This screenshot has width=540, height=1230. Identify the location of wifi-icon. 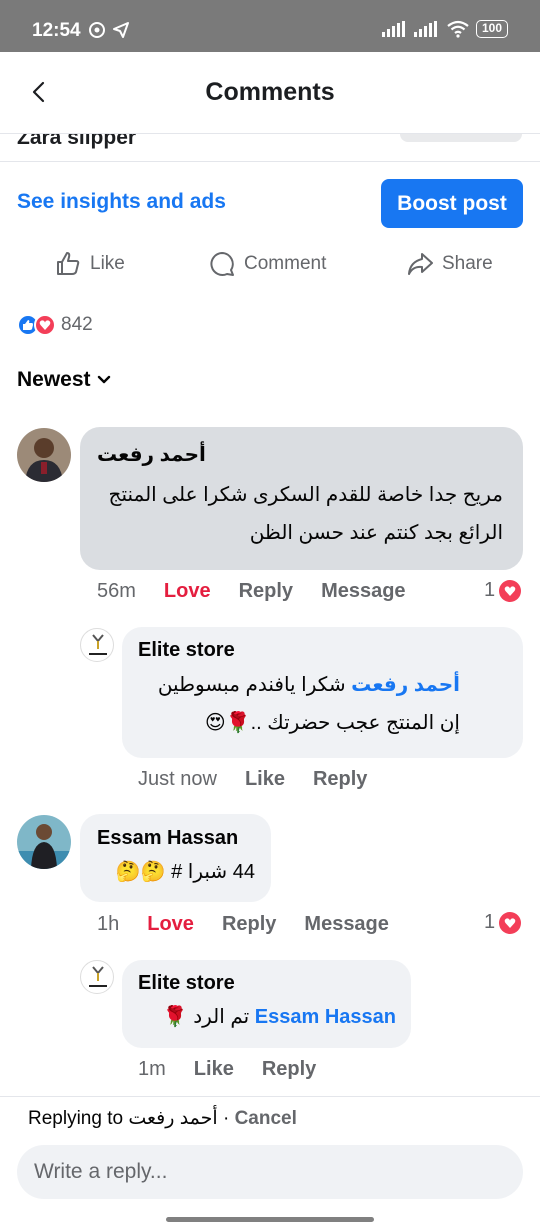
(458, 29).